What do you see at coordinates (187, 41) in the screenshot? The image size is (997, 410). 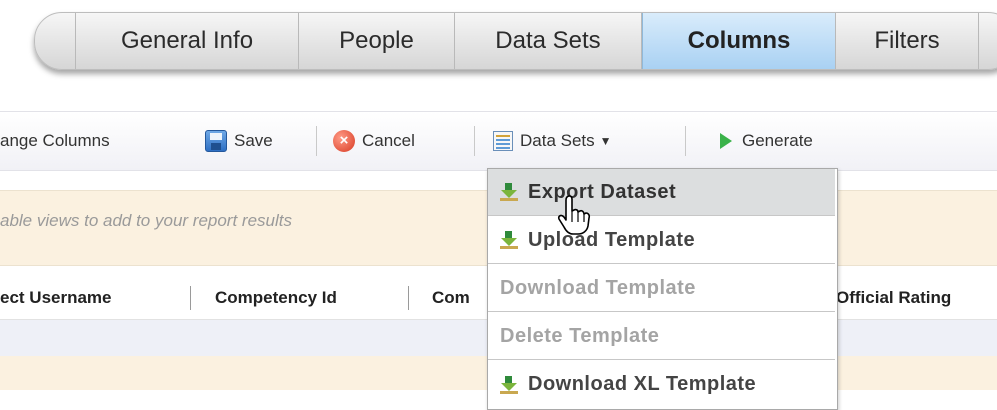 I see `tab-general-info: General Info` at bounding box center [187, 41].